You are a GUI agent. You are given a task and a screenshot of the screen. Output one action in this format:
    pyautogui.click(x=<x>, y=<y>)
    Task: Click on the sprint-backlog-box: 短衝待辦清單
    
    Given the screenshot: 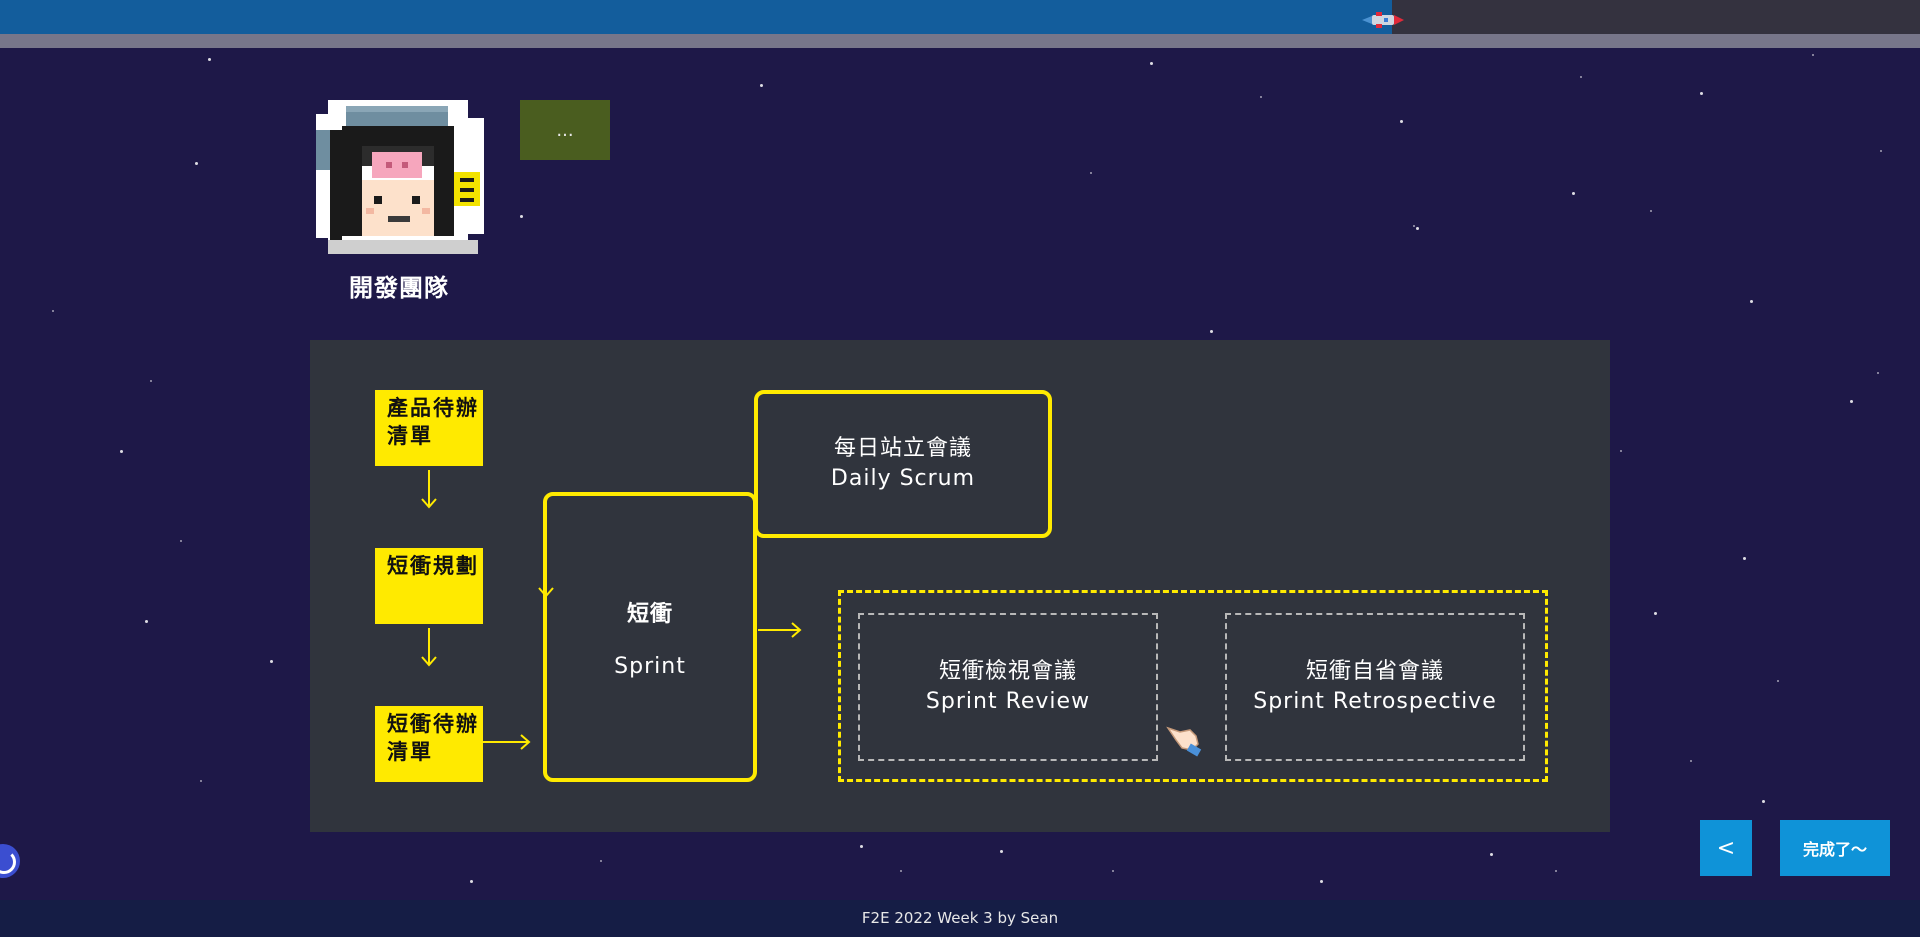 What is the action you would take?
    pyautogui.click(x=429, y=744)
    